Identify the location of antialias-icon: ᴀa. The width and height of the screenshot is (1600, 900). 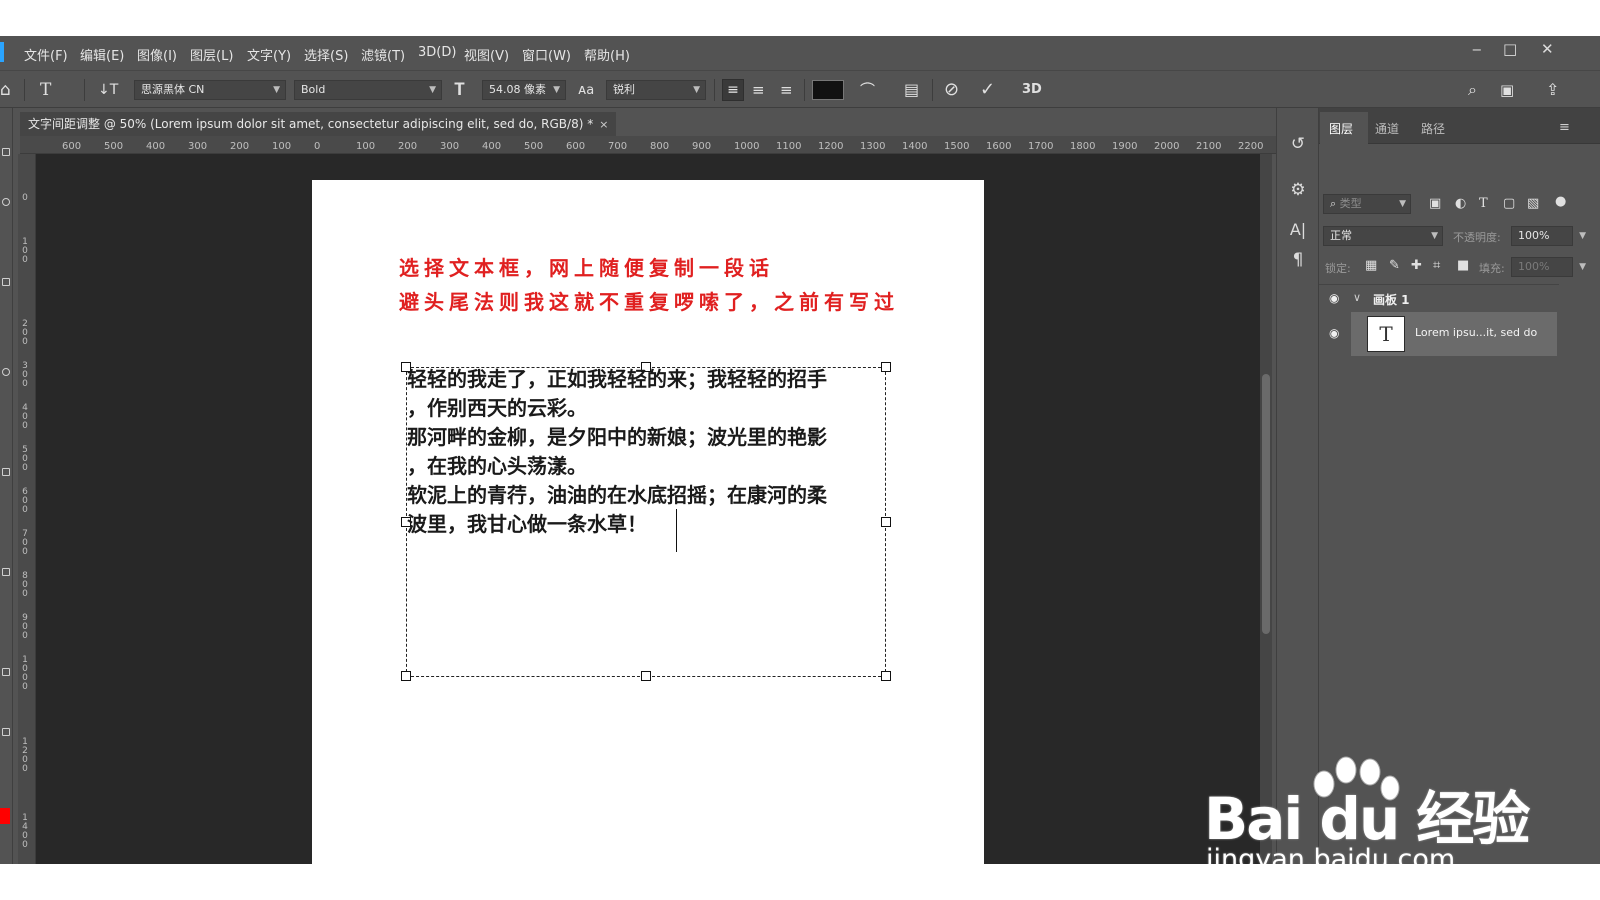
(586, 90).